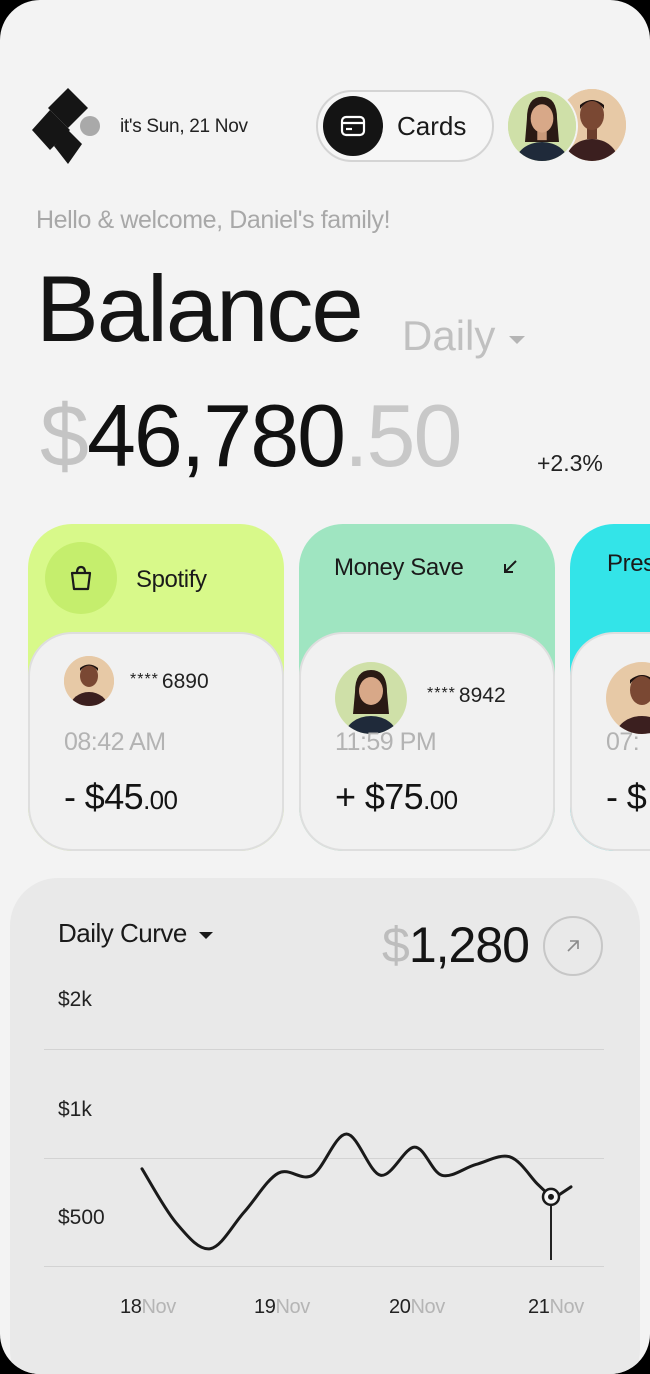 Image resolution: width=650 pixels, height=1374 pixels. What do you see at coordinates (539, 1307) in the screenshot?
I see `x-tick-day: 21` at bounding box center [539, 1307].